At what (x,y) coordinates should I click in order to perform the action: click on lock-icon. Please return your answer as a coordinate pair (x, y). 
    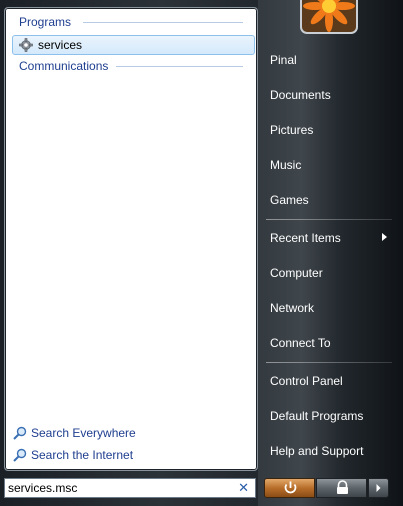
    Looking at the image, I should click on (342, 487).